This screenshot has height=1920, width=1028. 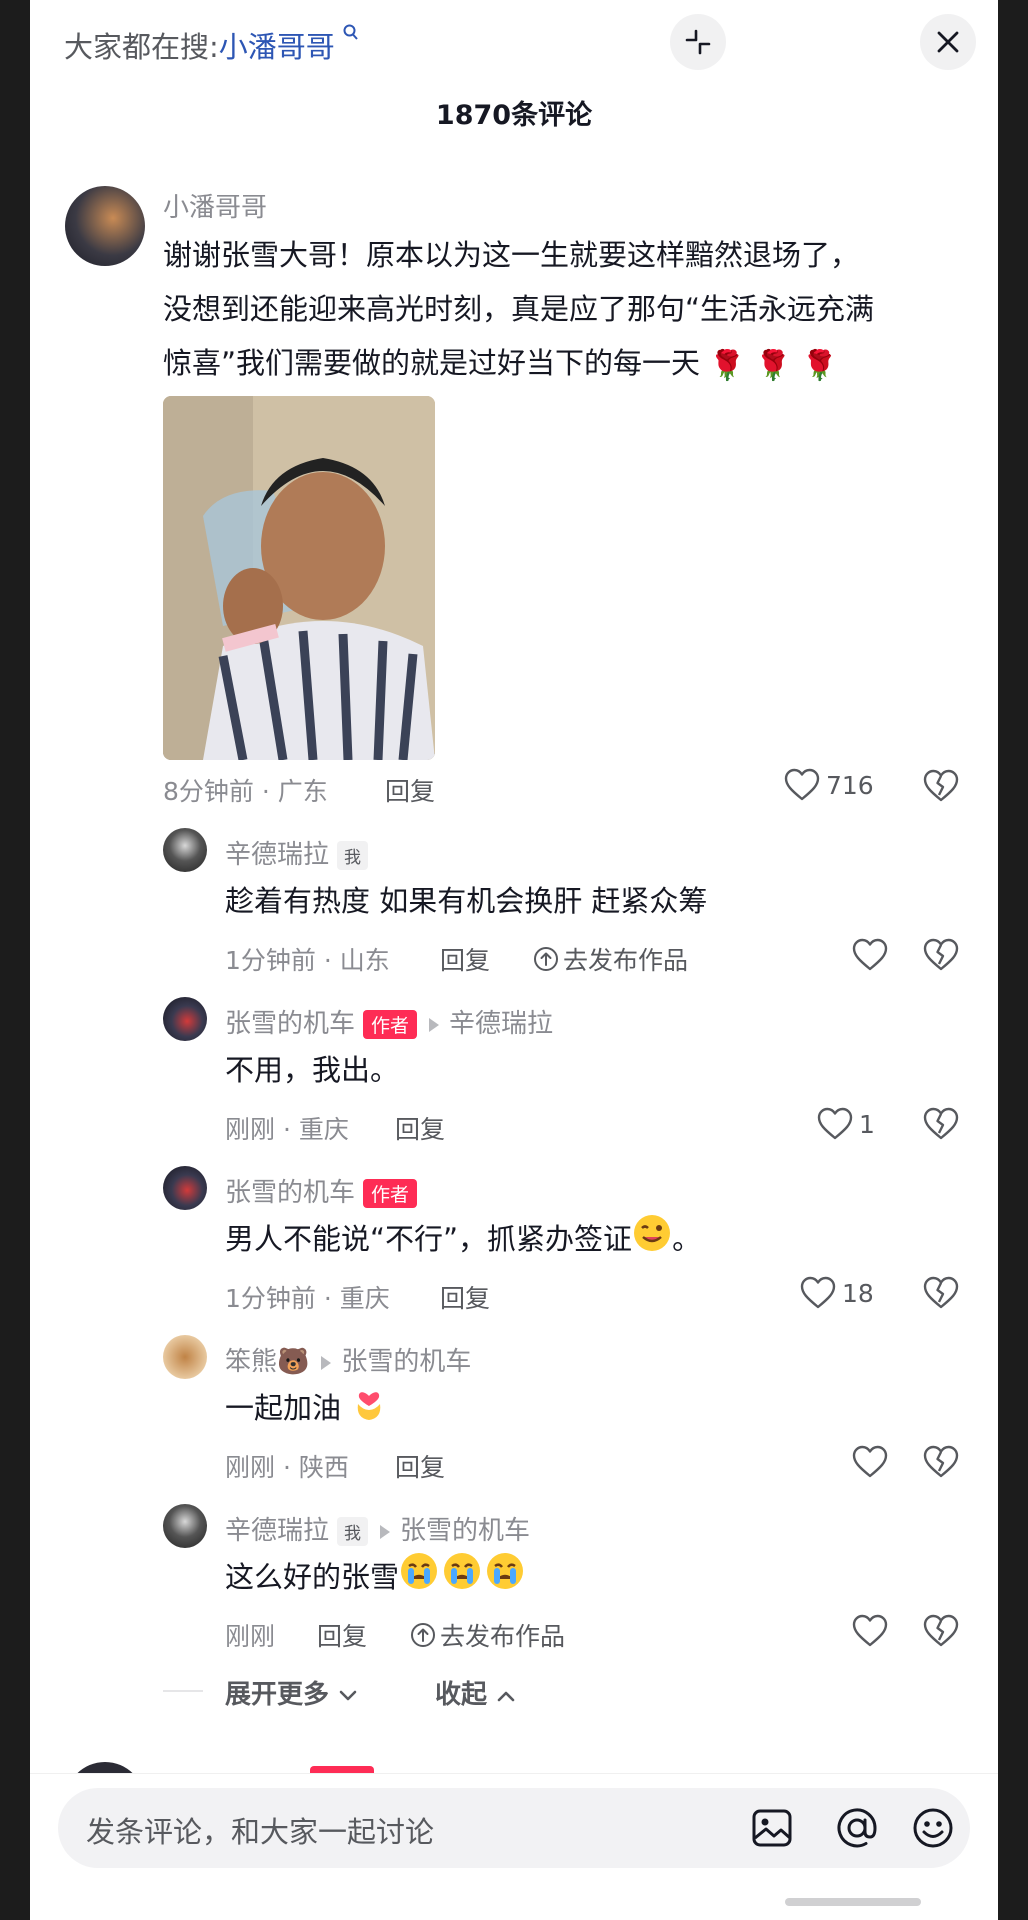 I want to click on search-term-link: 小潘哥哥, so click(x=277, y=47).